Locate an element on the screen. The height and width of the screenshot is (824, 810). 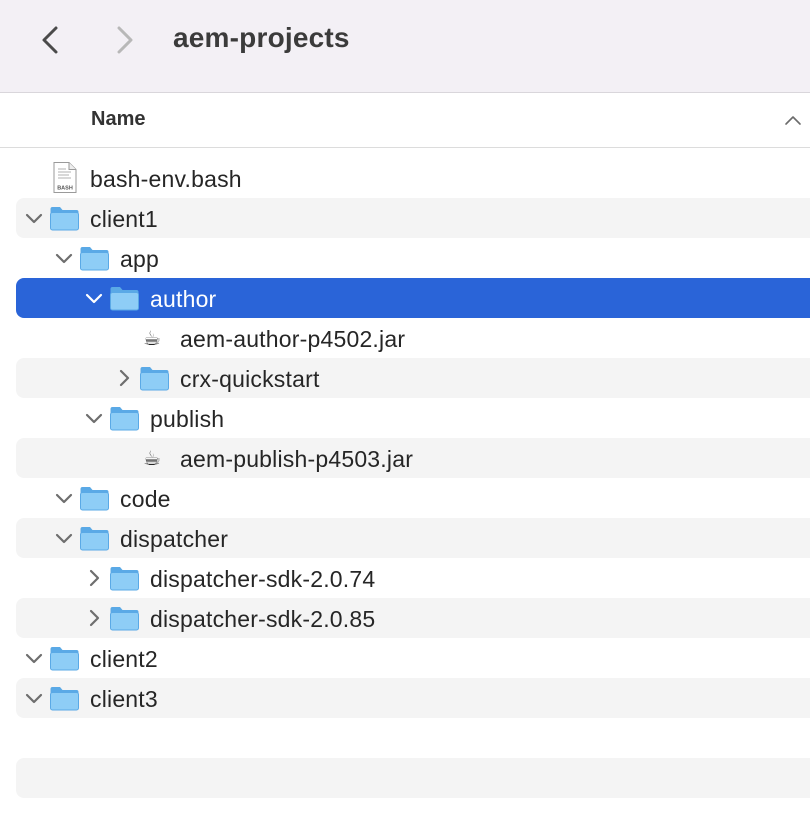
chevron-left-icon is located at coordinates (50, 40).